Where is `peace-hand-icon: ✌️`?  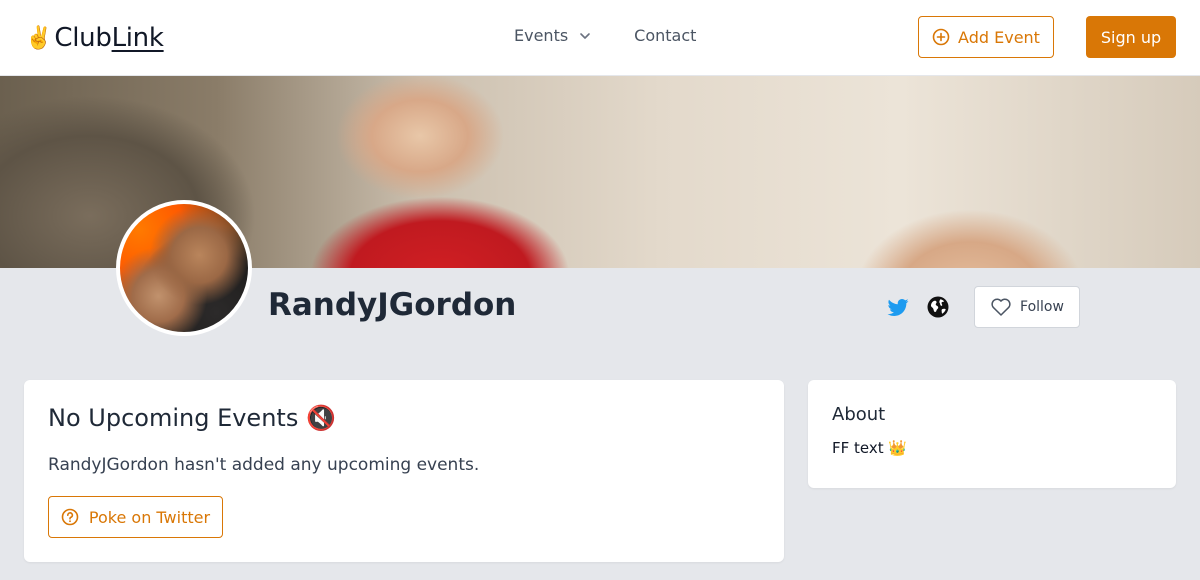
peace-hand-icon: ✌️ is located at coordinates (39, 38).